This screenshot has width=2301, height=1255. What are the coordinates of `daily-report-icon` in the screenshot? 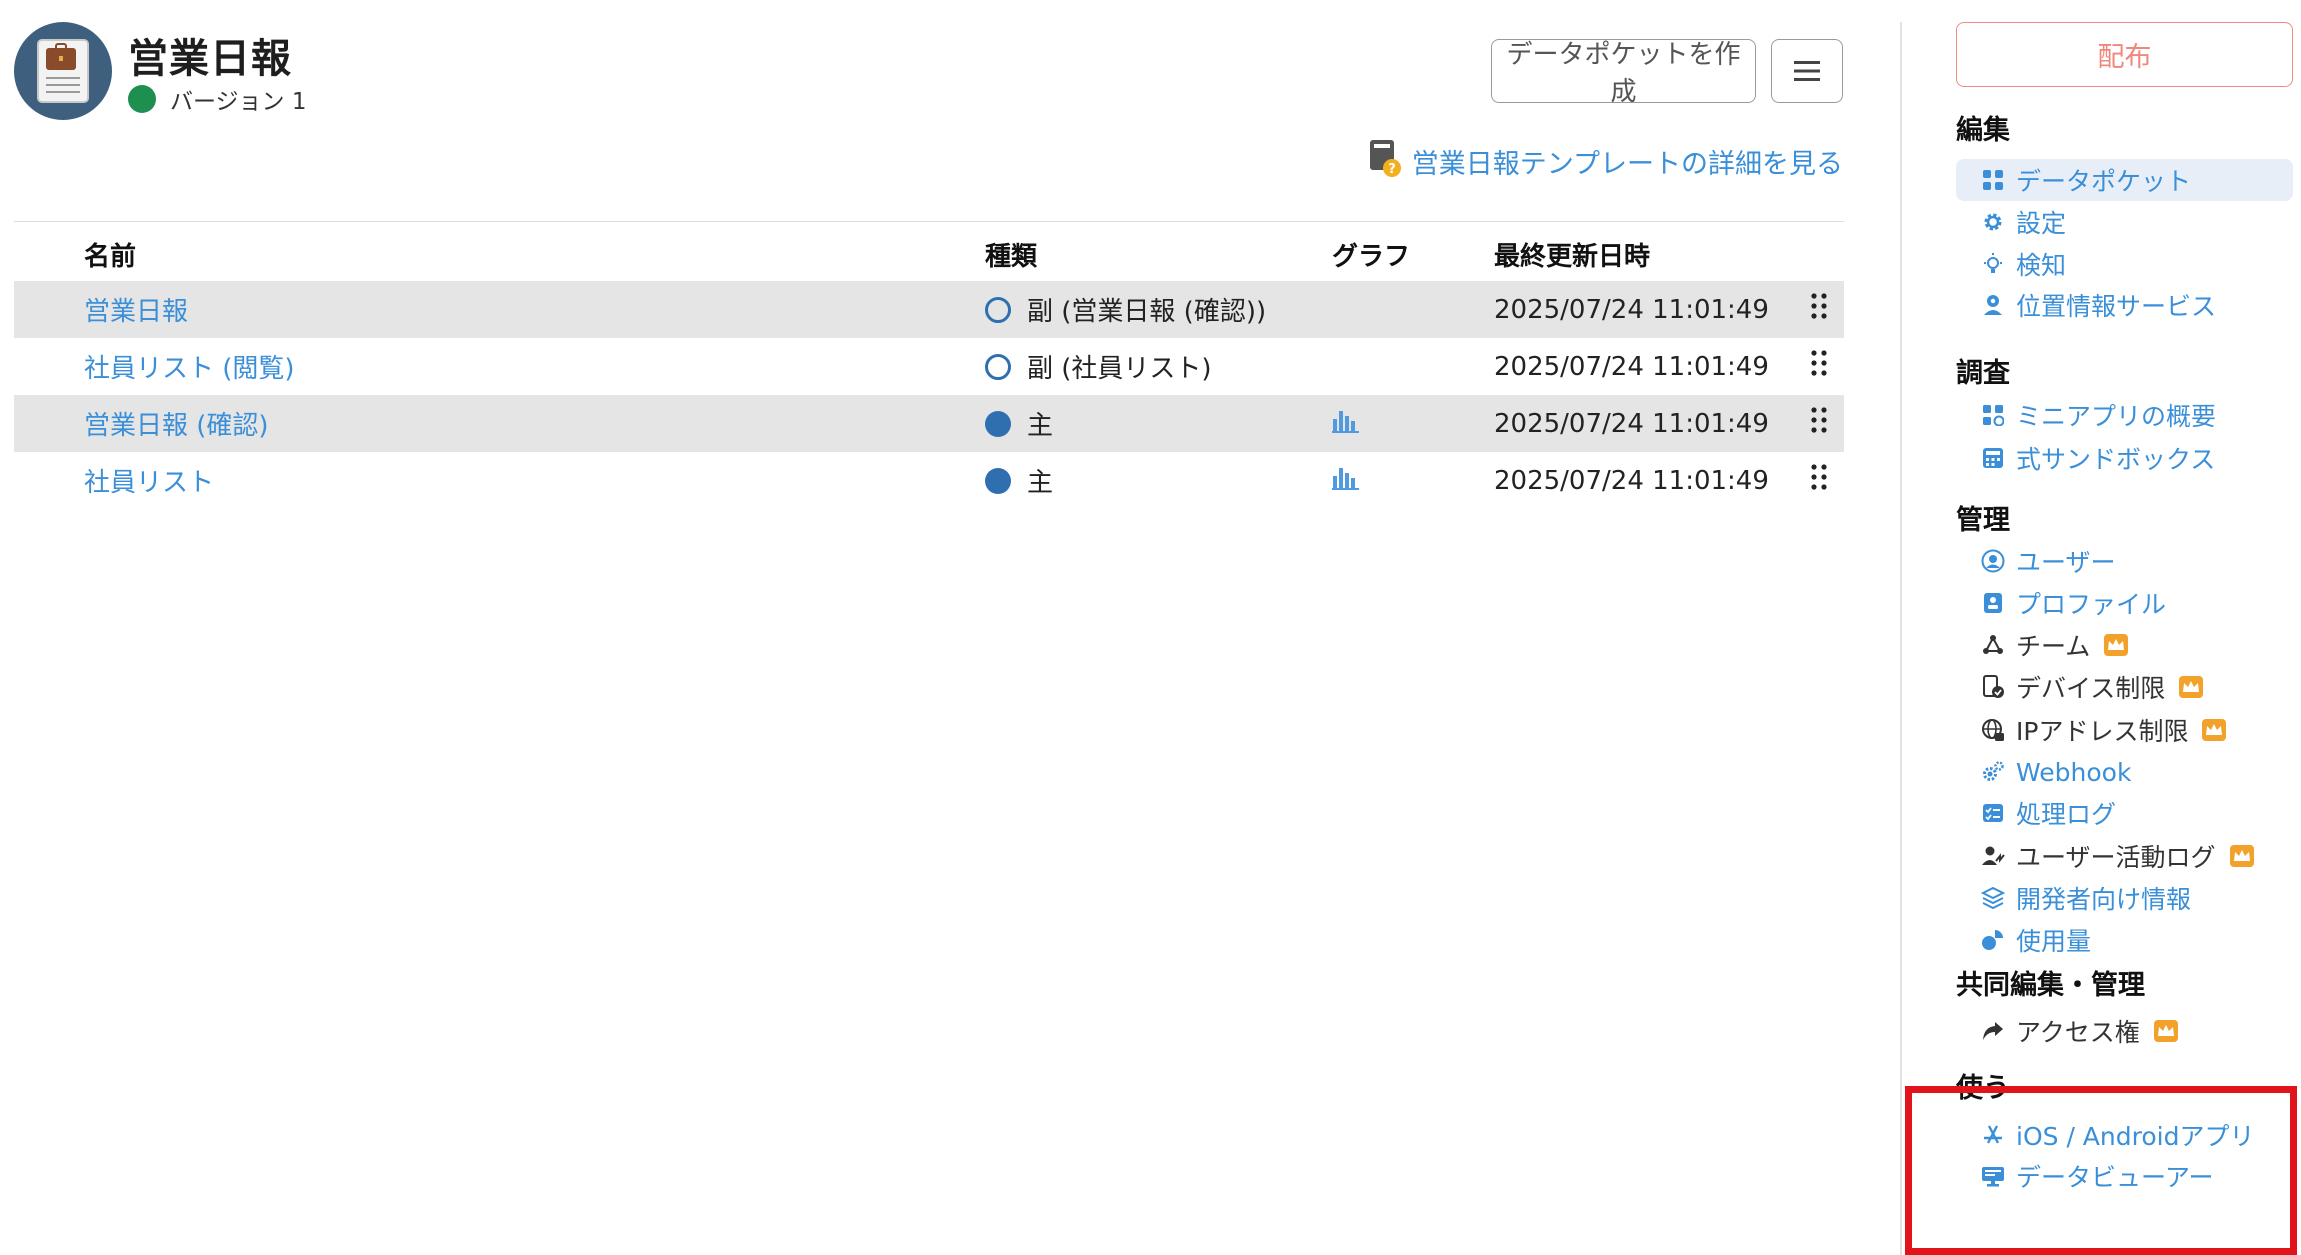 It's located at (63, 71).